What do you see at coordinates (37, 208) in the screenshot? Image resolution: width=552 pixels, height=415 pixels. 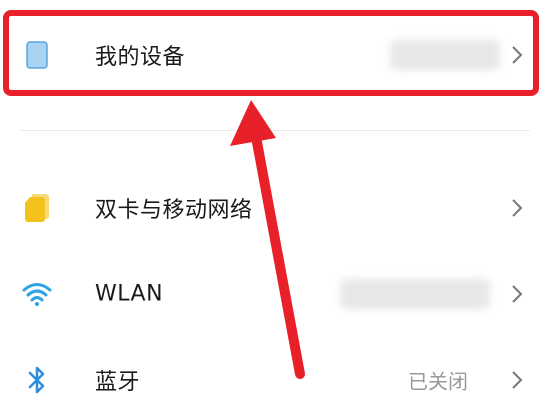 I see `sim-card-icon` at bounding box center [37, 208].